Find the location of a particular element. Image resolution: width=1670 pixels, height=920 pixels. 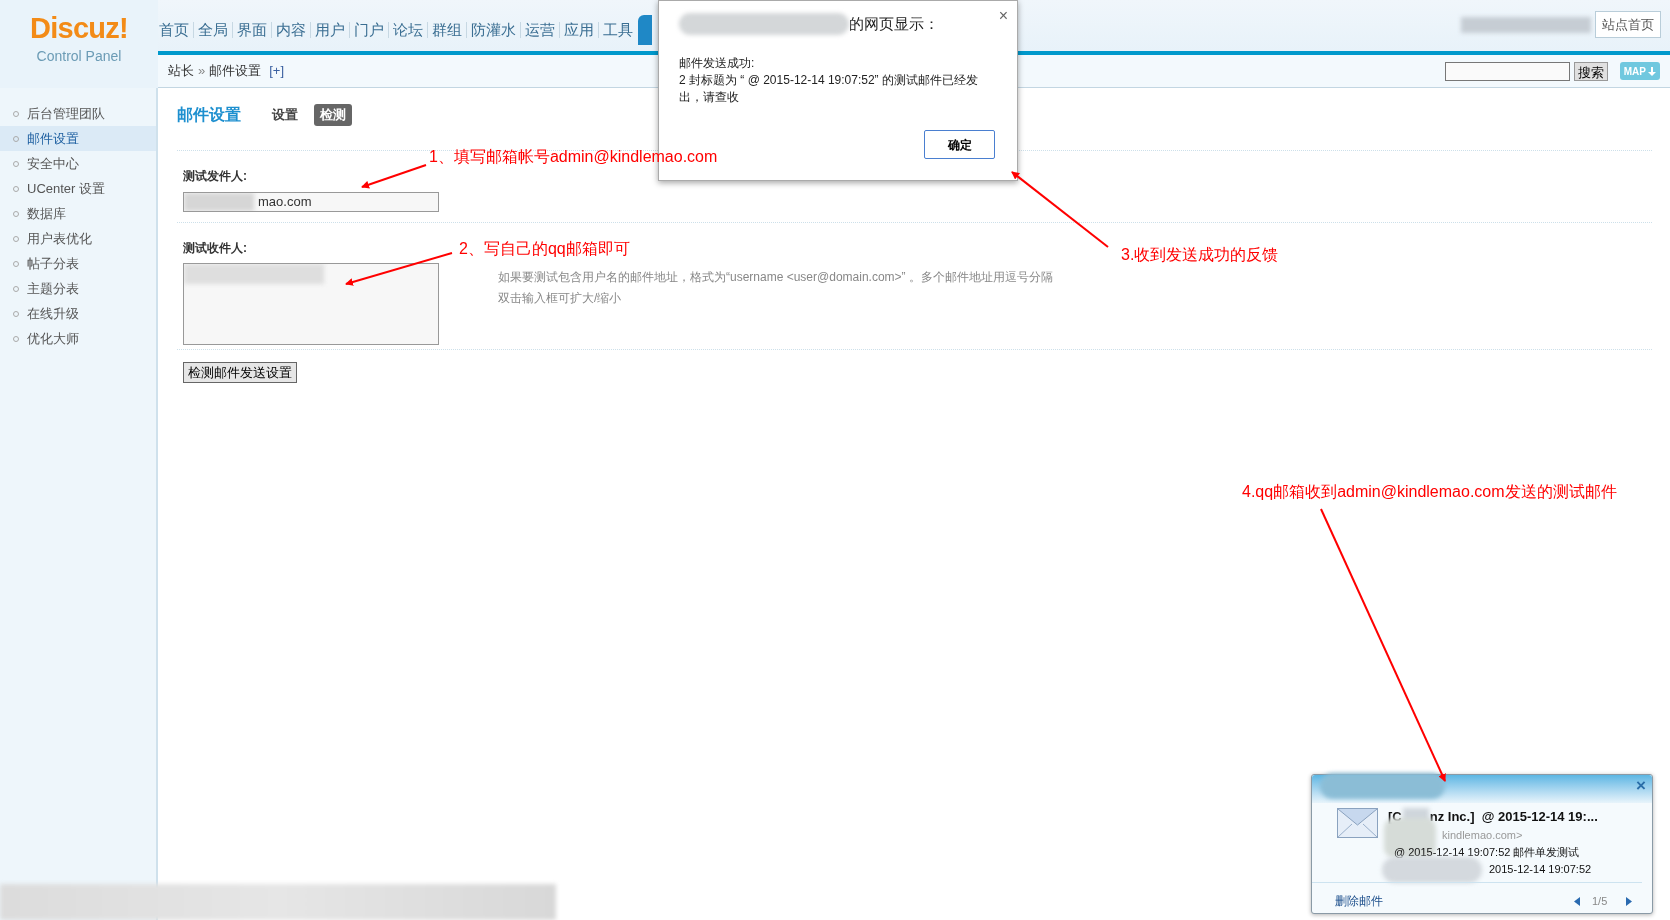

previous-icon is located at coordinates (1577, 901).